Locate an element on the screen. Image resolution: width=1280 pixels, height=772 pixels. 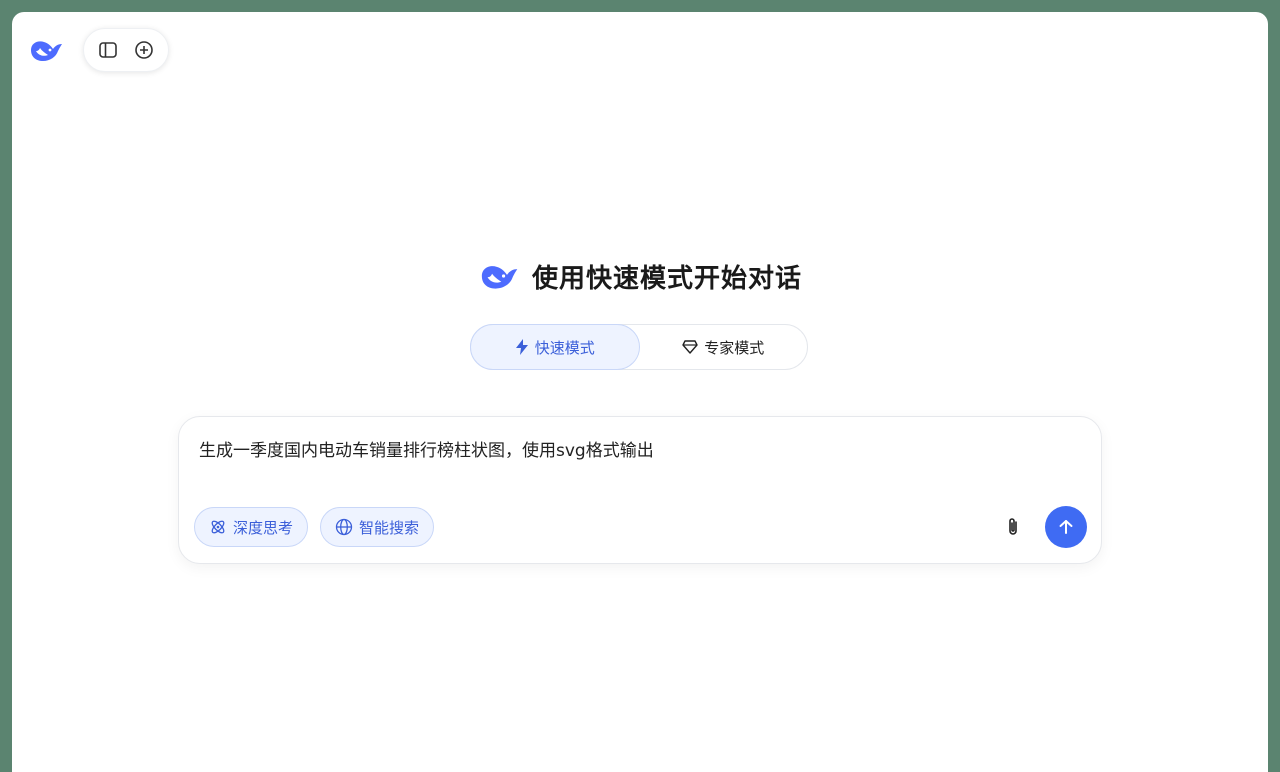
fast-mode-label: 快速模式 is located at coordinates (564, 347).